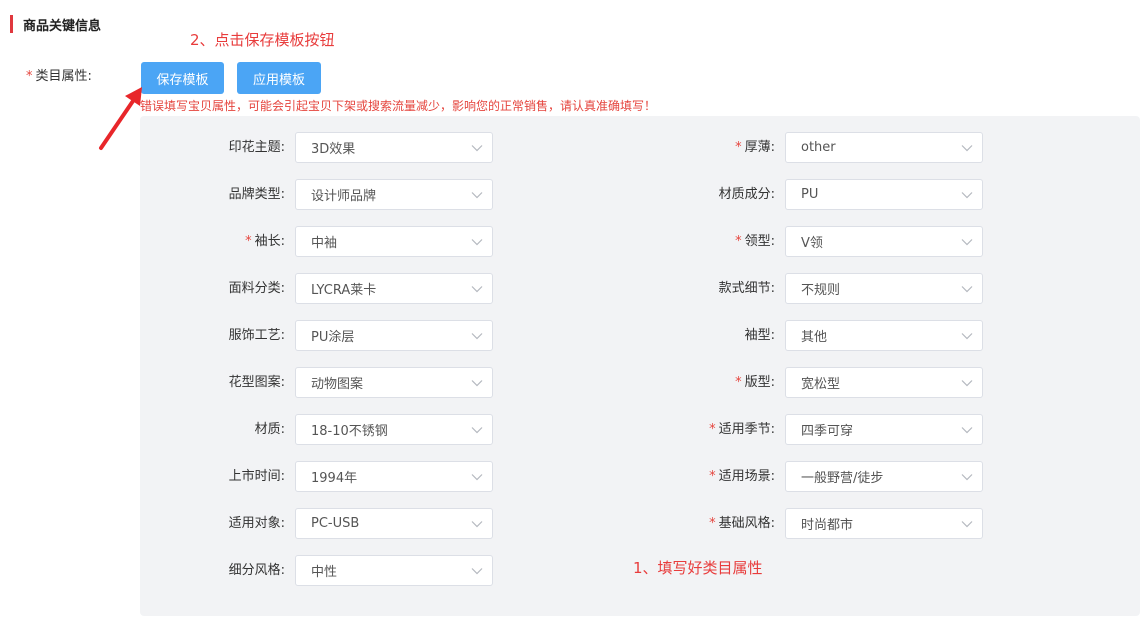 The width and height of the screenshot is (1140, 622). Describe the element at coordinates (700, 477) in the screenshot. I see `field-label: * 适用场景:` at that location.